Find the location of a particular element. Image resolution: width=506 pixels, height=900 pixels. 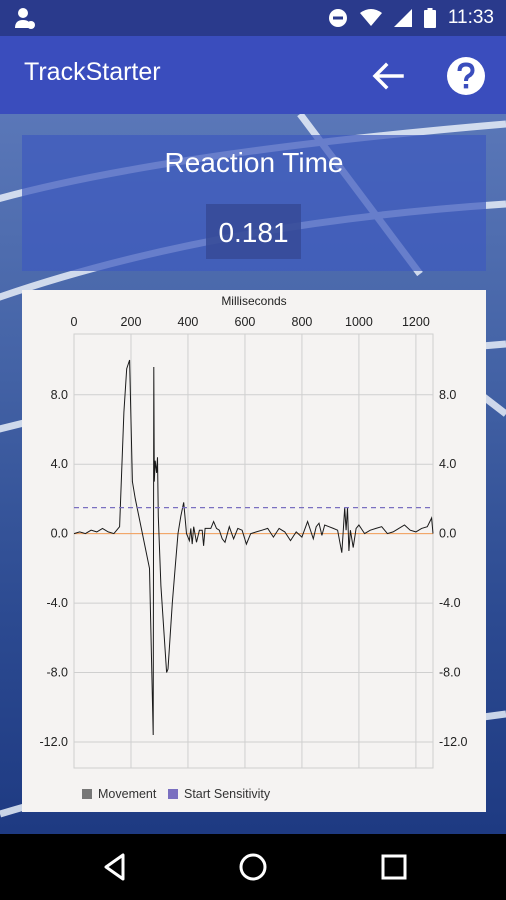

x-tick-label: 800 is located at coordinates (302, 322).